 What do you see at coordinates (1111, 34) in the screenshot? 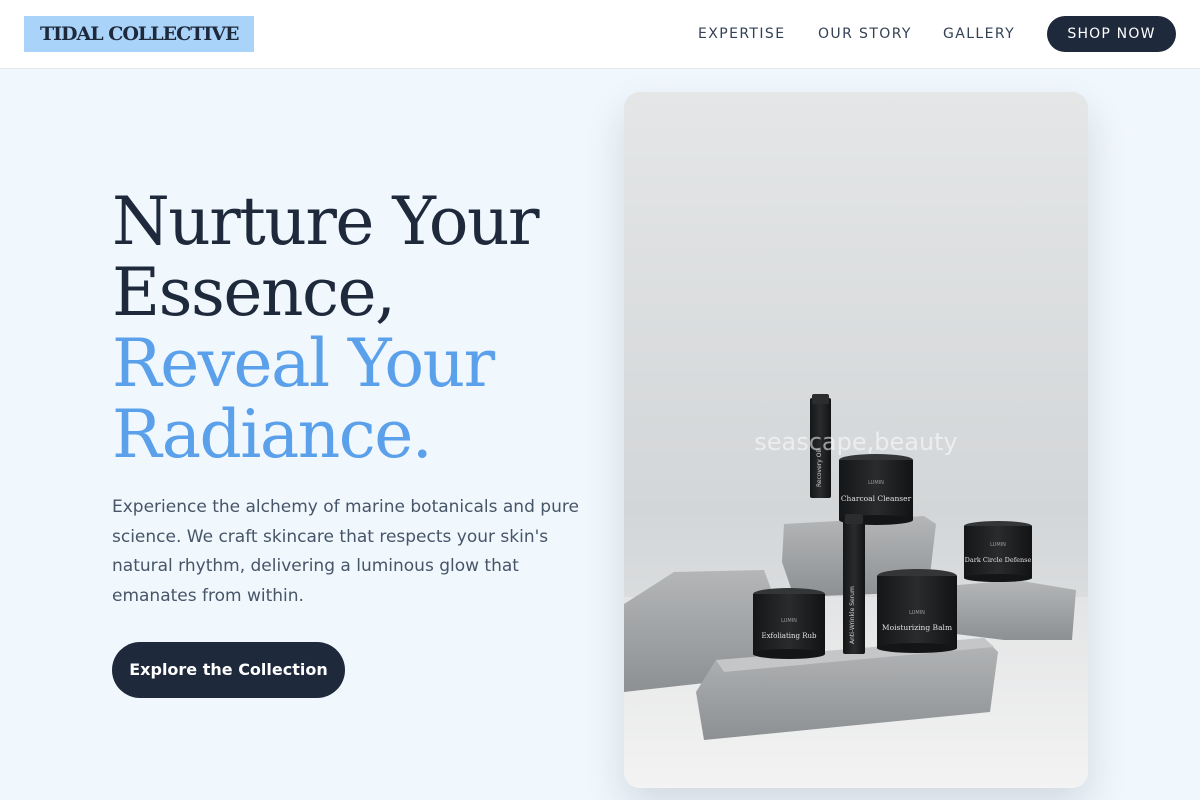
I see `shop-now-button: SHOP NOW` at bounding box center [1111, 34].